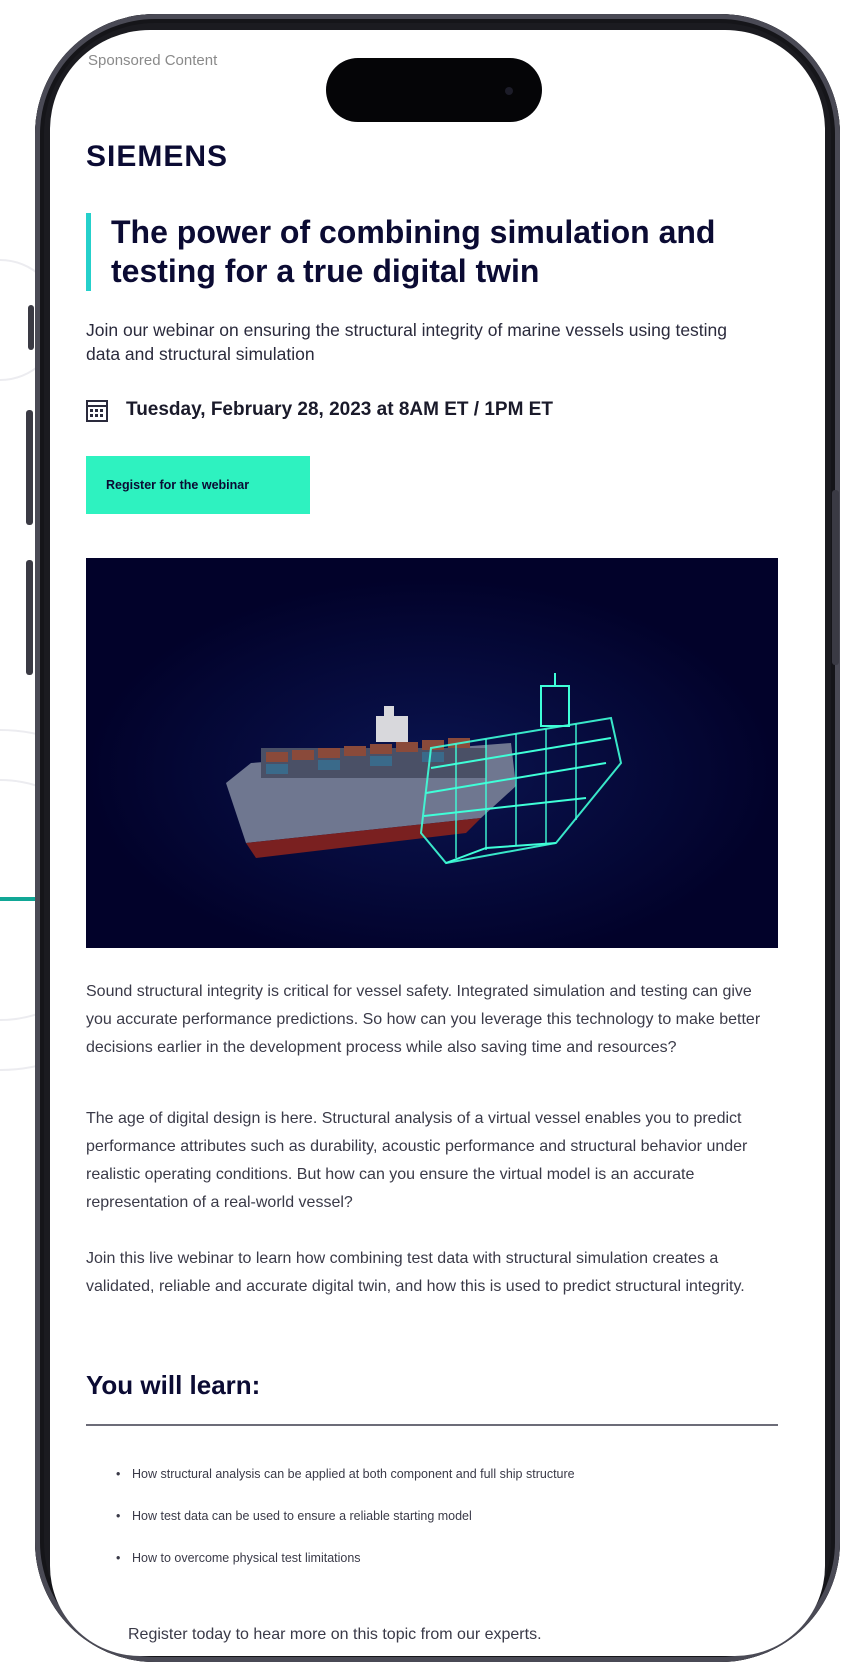 The height and width of the screenshot is (1662, 858). I want to click on volume-down-button, so click(29, 617).